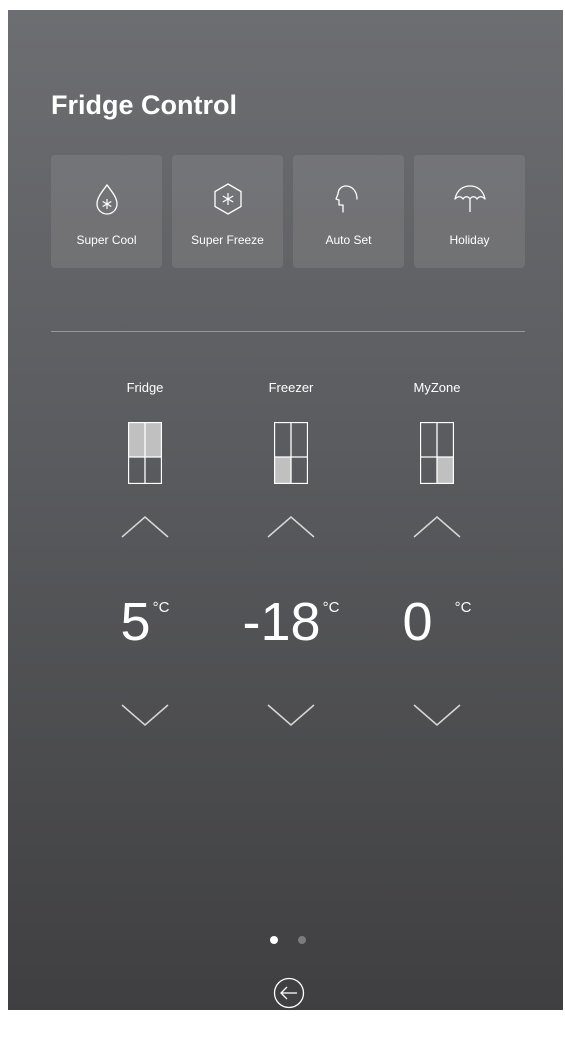 The width and height of the screenshot is (565, 1038). Describe the element at coordinates (227, 199) in the screenshot. I see `hexagon-snowflake-icon` at that location.